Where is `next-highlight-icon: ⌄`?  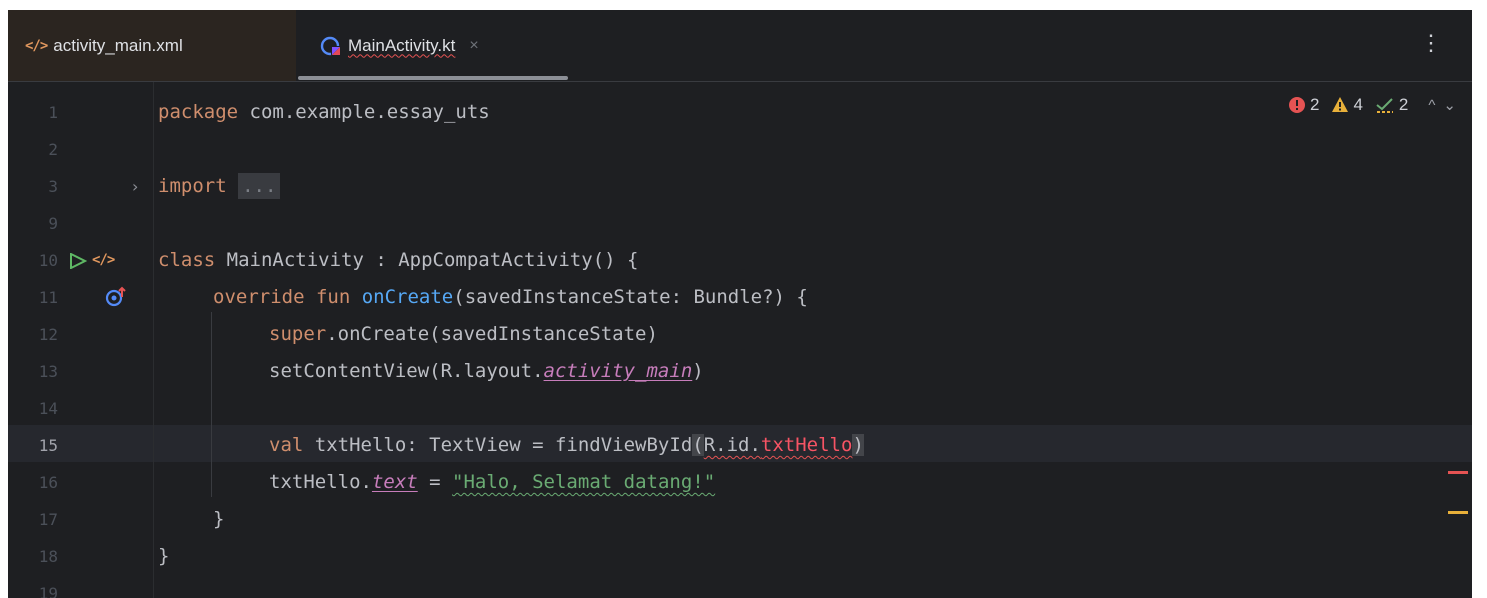 next-highlight-icon: ⌄ is located at coordinates (1449, 105).